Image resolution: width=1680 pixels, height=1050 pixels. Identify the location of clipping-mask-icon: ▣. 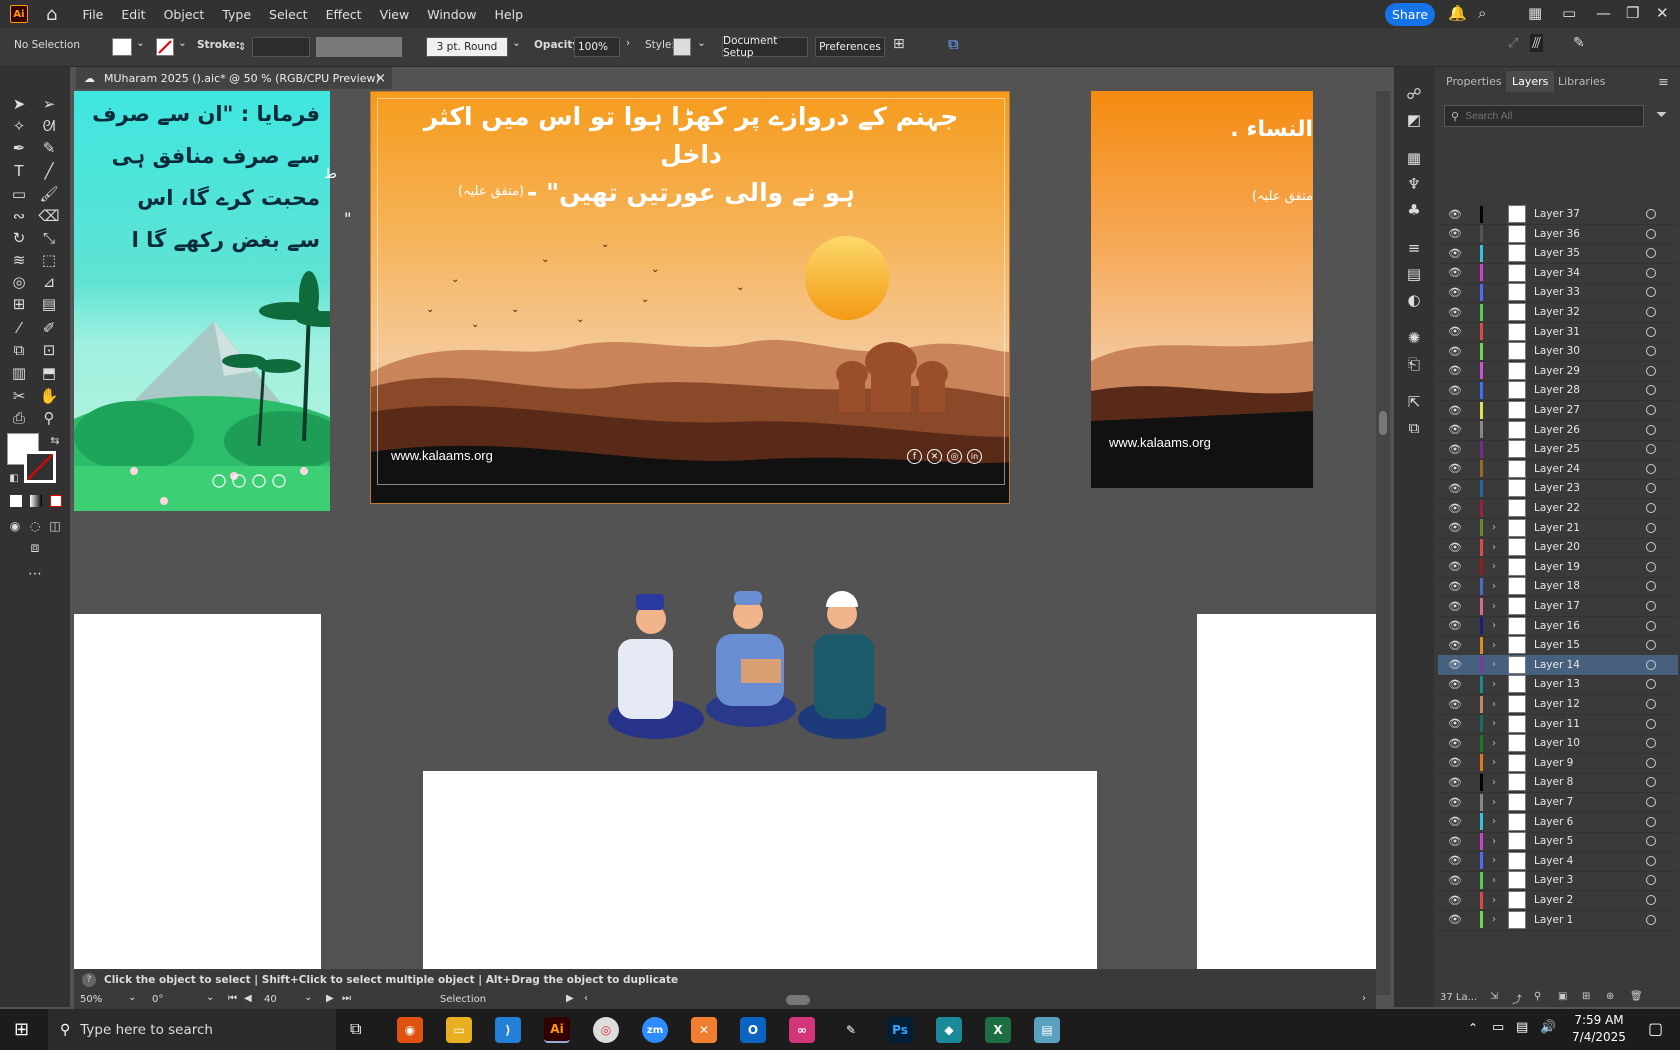
(1562, 996).